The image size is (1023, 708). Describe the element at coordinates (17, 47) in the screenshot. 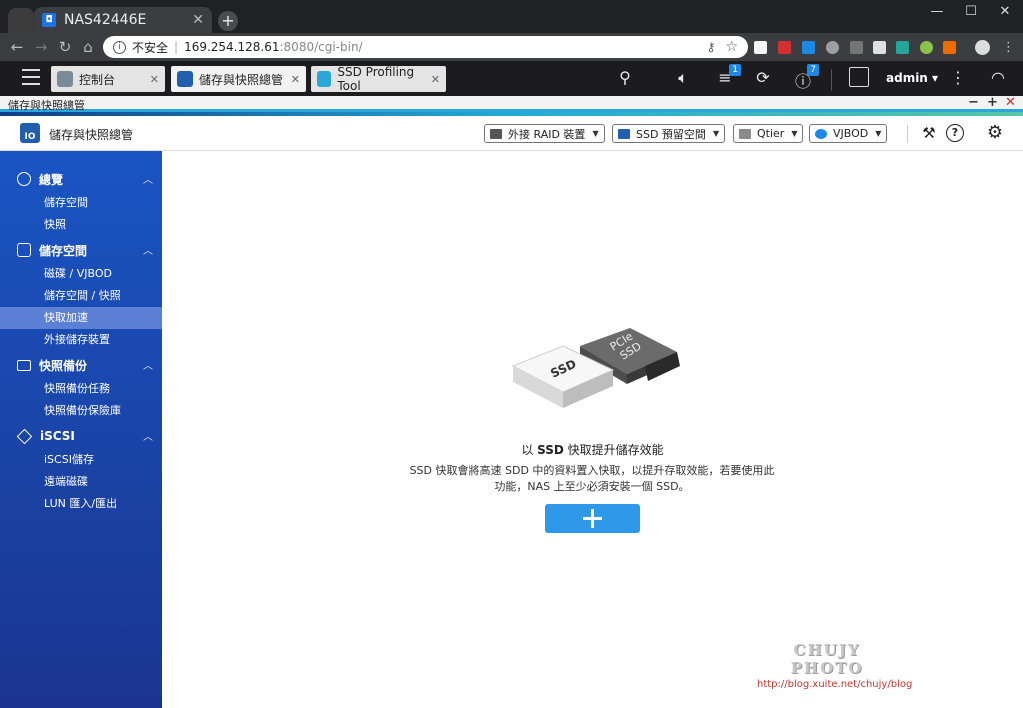

I see `back-icon: ←` at that location.